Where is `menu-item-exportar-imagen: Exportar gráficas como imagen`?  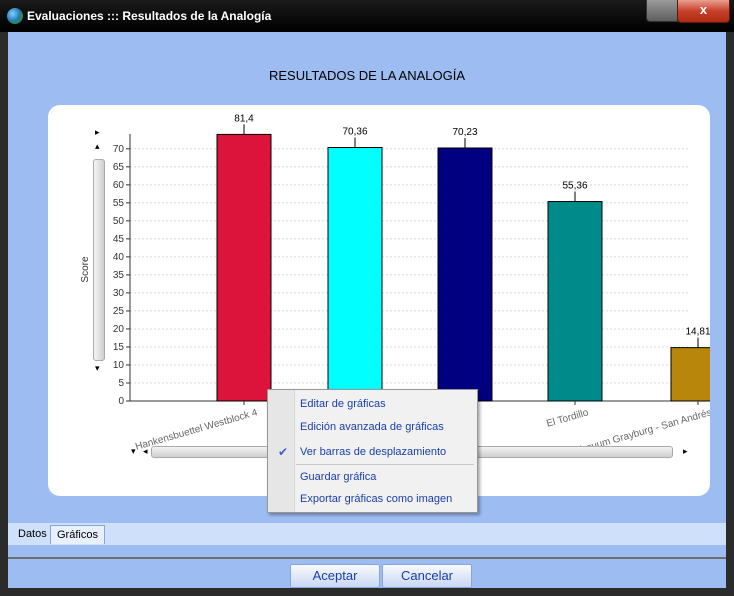
menu-item-exportar-imagen: Exportar gráficas como imagen is located at coordinates (376, 499).